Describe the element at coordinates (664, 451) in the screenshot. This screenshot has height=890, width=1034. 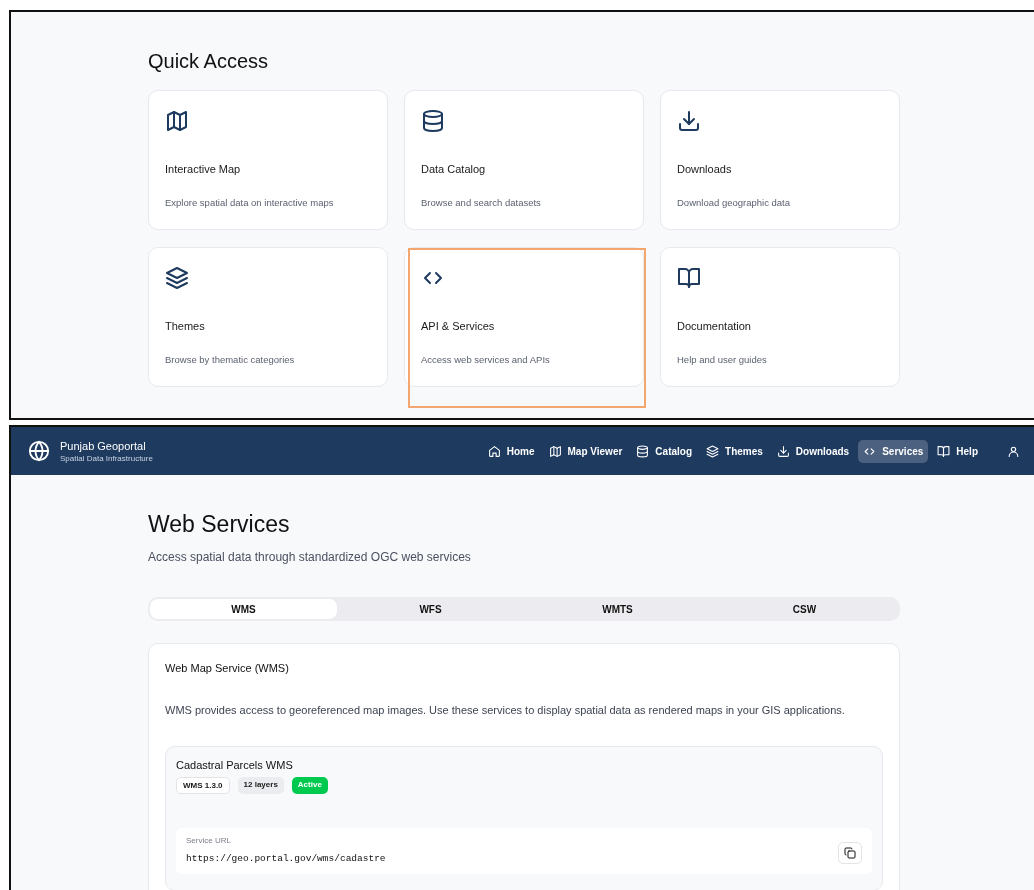
I see `nav-link: Catalog` at that location.